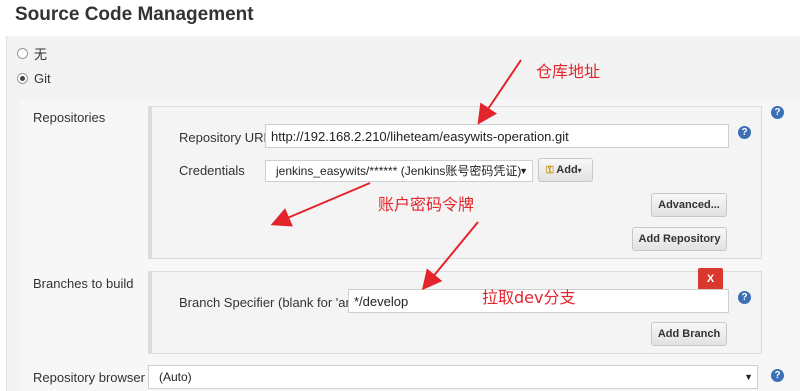  What do you see at coordinates (320, 204) in the screenshot?
I see `arrow-to-credentials` at bounding box center [320, 204].